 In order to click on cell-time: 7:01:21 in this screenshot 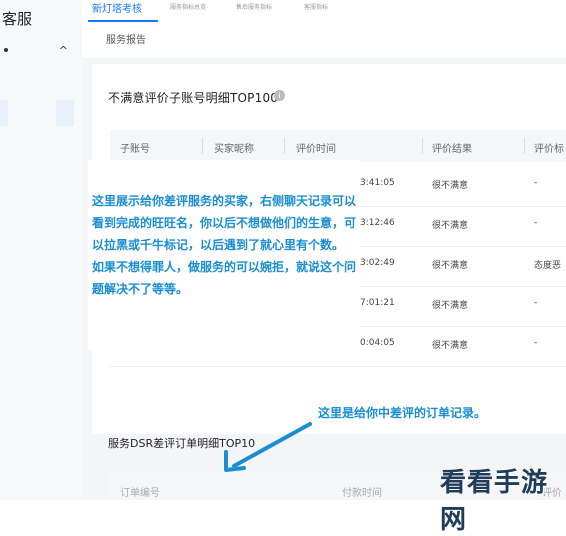, I will do `click(377, 303)`.